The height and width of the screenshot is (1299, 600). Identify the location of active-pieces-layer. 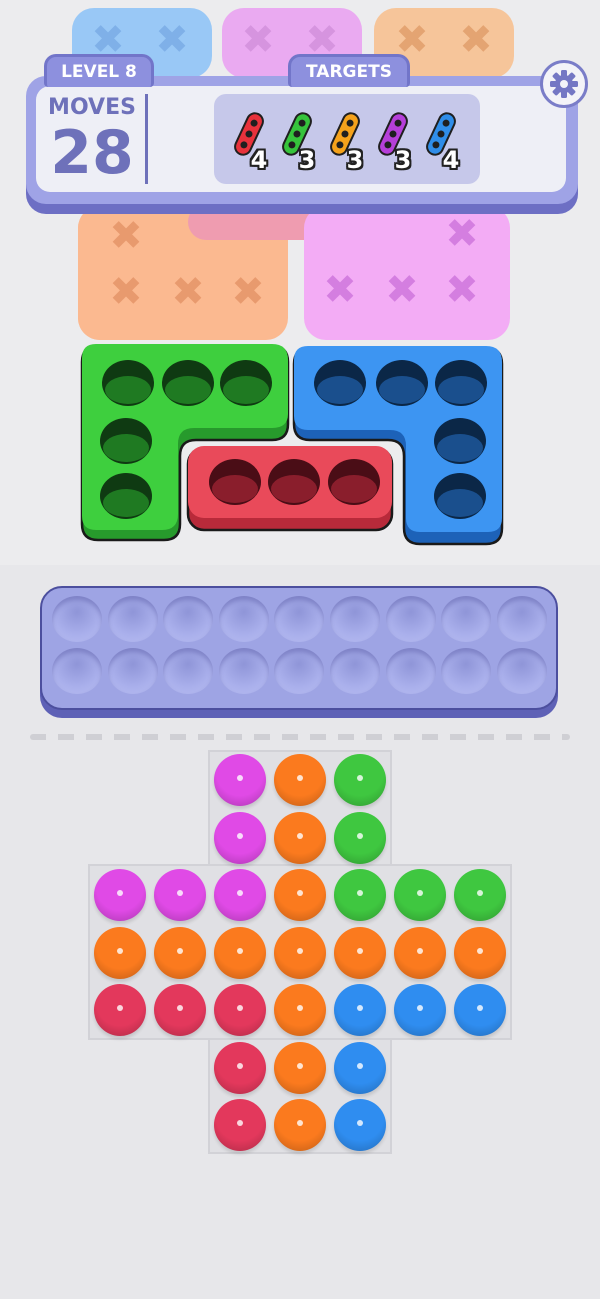
(292, 445).